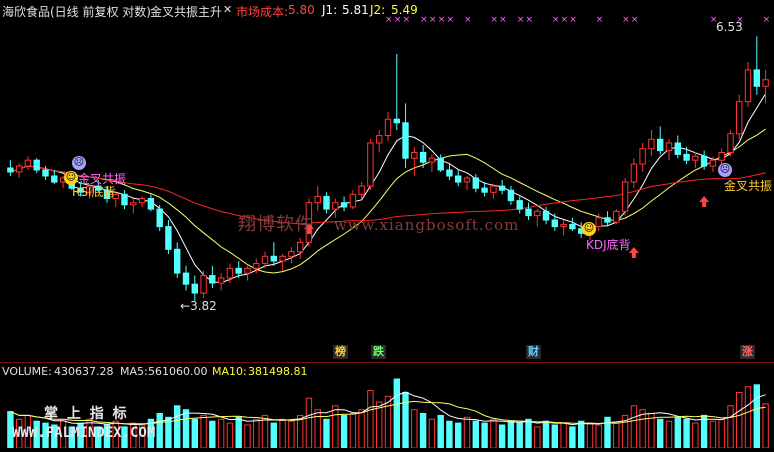  What do you see at coordinates (589, 229) in the screenshot?
I see `smile-face-icon: ☺` at bounding box center [589, 229].